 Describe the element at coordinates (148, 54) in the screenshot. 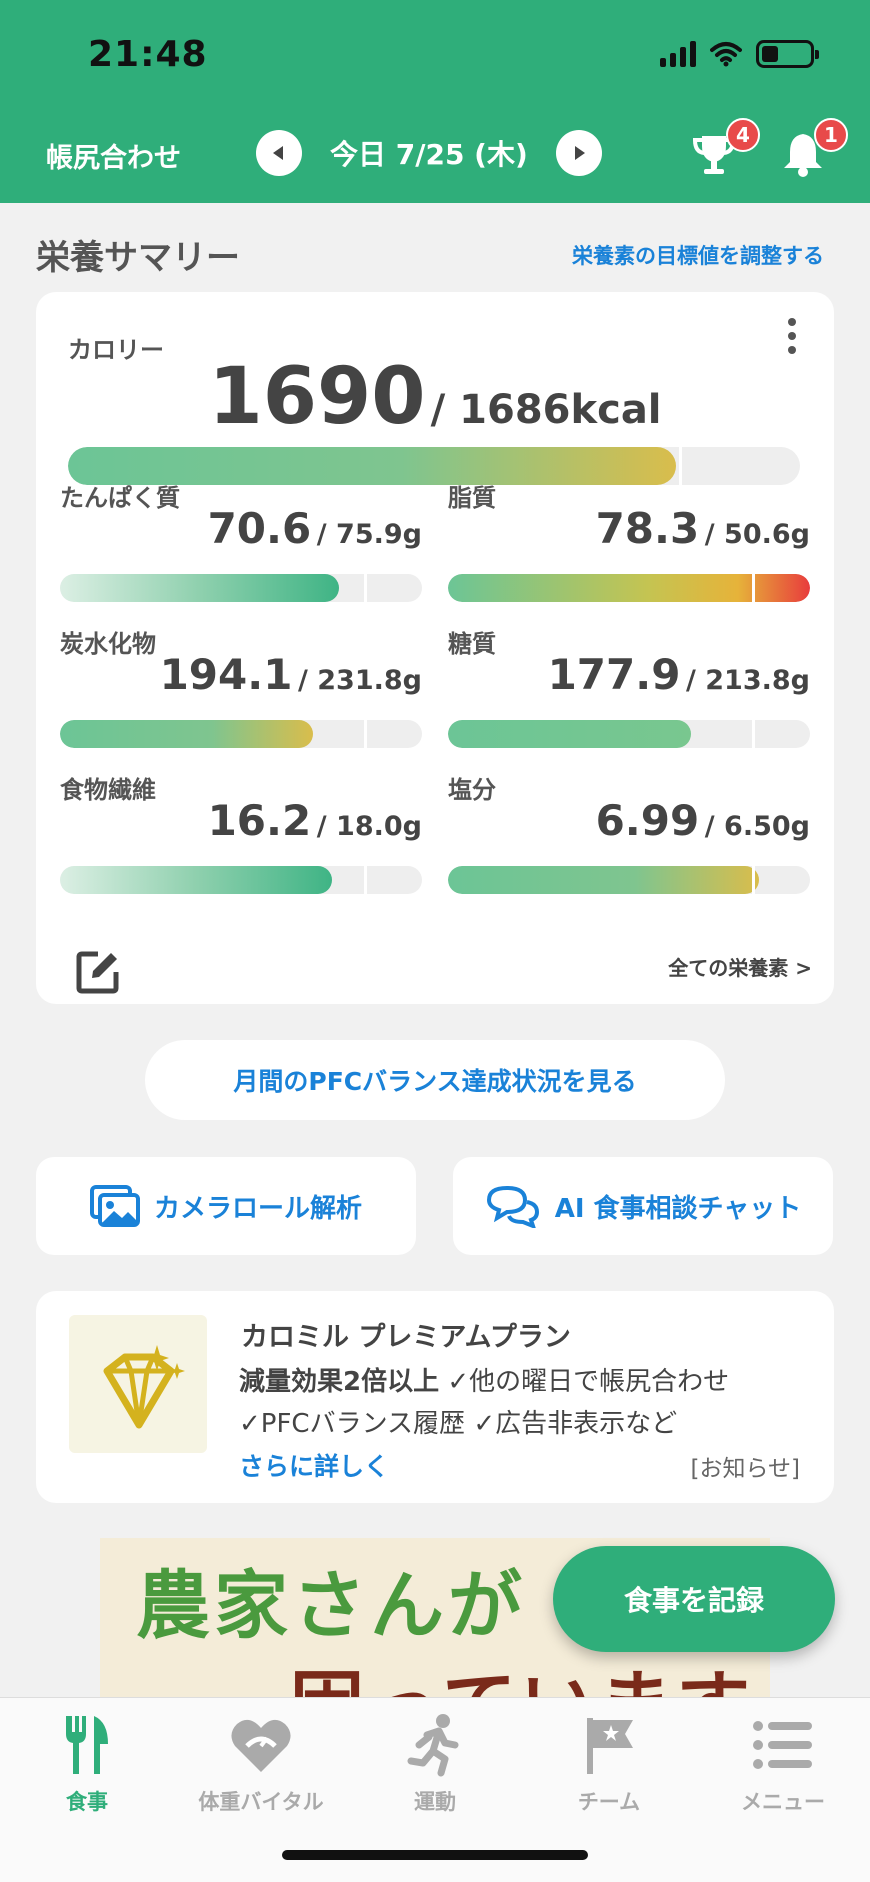

I see `status-time: 21:48` at that location.